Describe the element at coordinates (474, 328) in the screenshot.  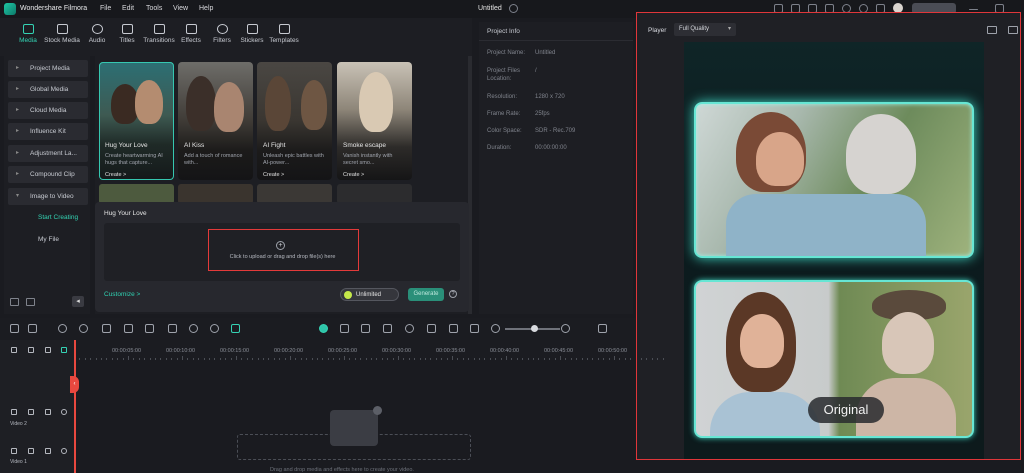
I see `pip-icon` at that location.